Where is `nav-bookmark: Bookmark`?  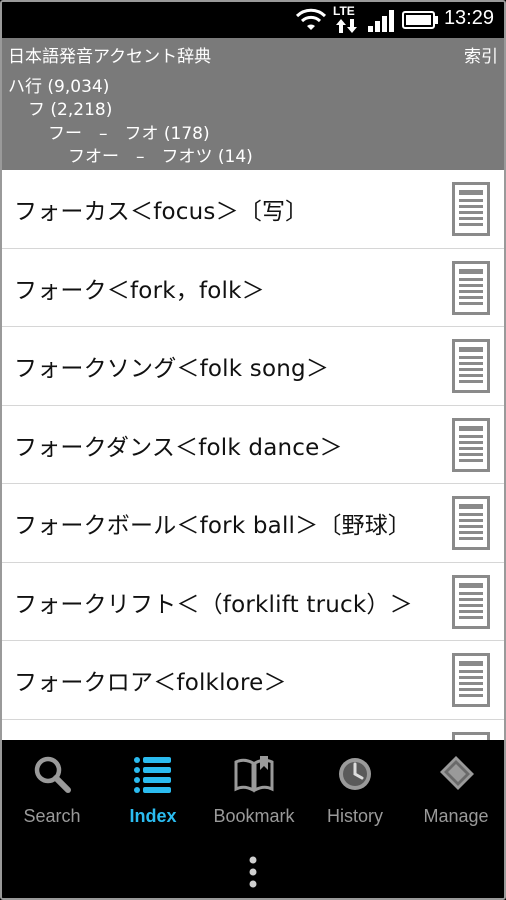 nav-bookmark: Bookmark is located at coordinates (254, 790).